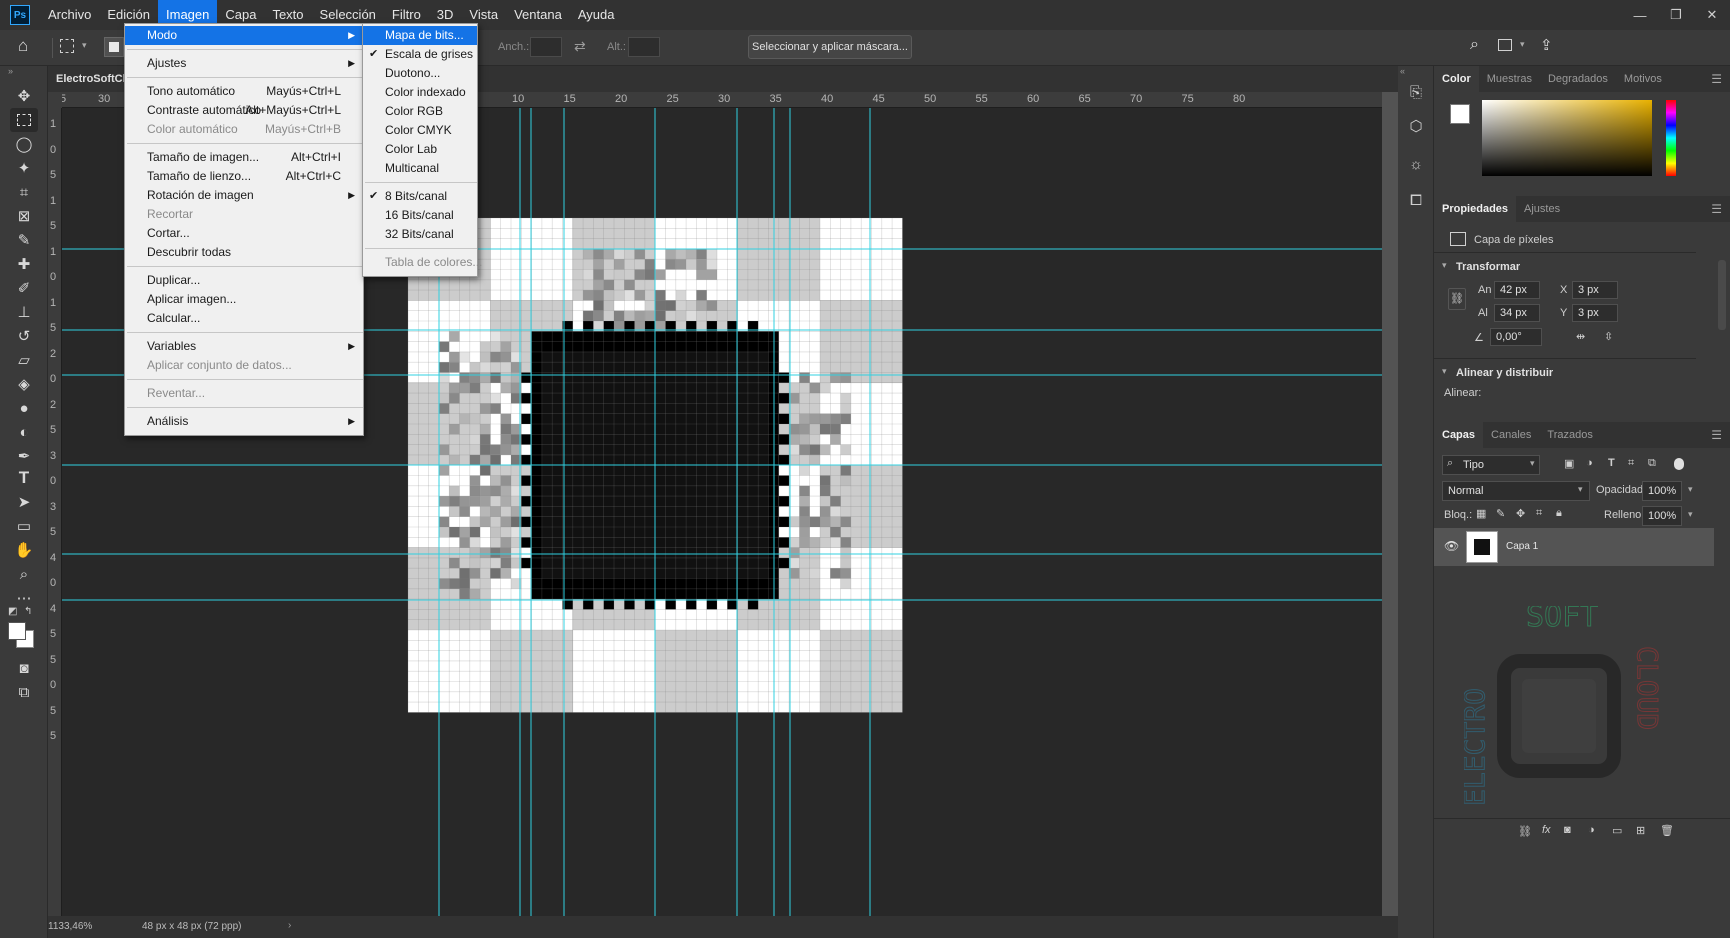 The width and height of the screenshot is (1730, 938). What do you see at coordinates (1662, 516) in the screenshot?
I see `fill-field: 100%` at bounding box center [1662, 516].